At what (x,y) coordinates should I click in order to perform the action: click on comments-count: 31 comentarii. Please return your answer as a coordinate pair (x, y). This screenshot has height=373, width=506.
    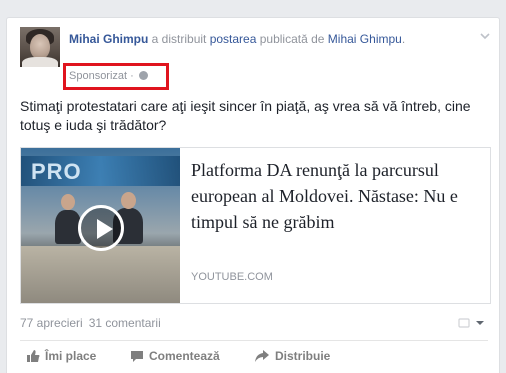
    Looking at the image, I should click on (125, 323).